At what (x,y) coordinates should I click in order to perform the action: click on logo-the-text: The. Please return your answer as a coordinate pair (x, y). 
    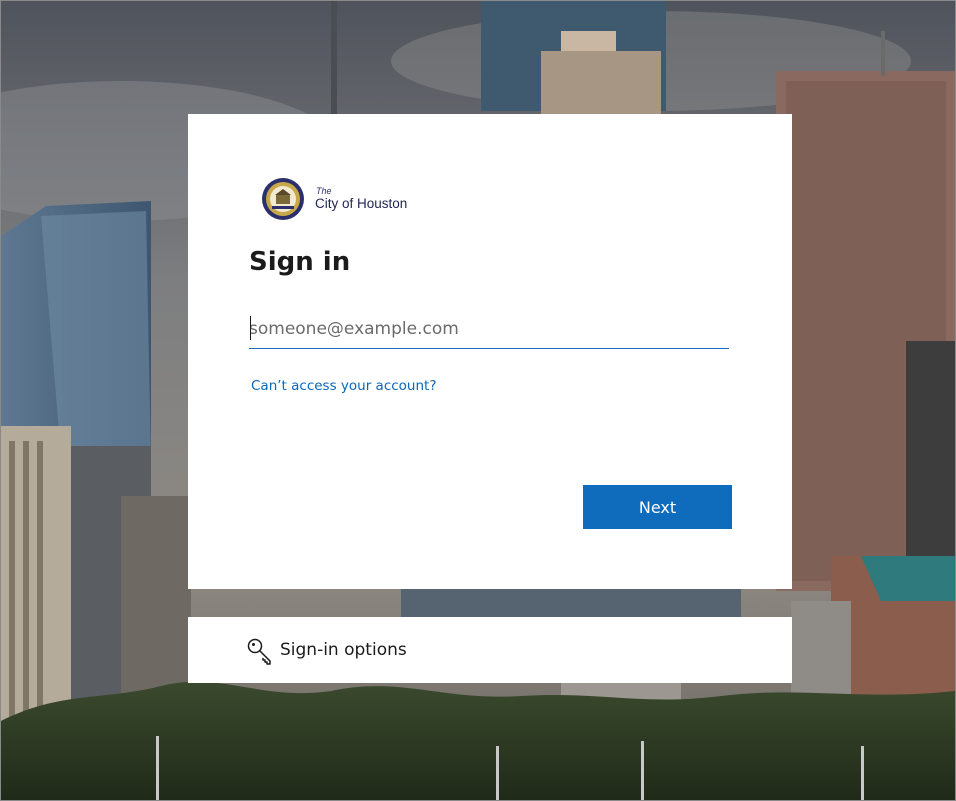
    Looking at the image, I should click on (324, 191).